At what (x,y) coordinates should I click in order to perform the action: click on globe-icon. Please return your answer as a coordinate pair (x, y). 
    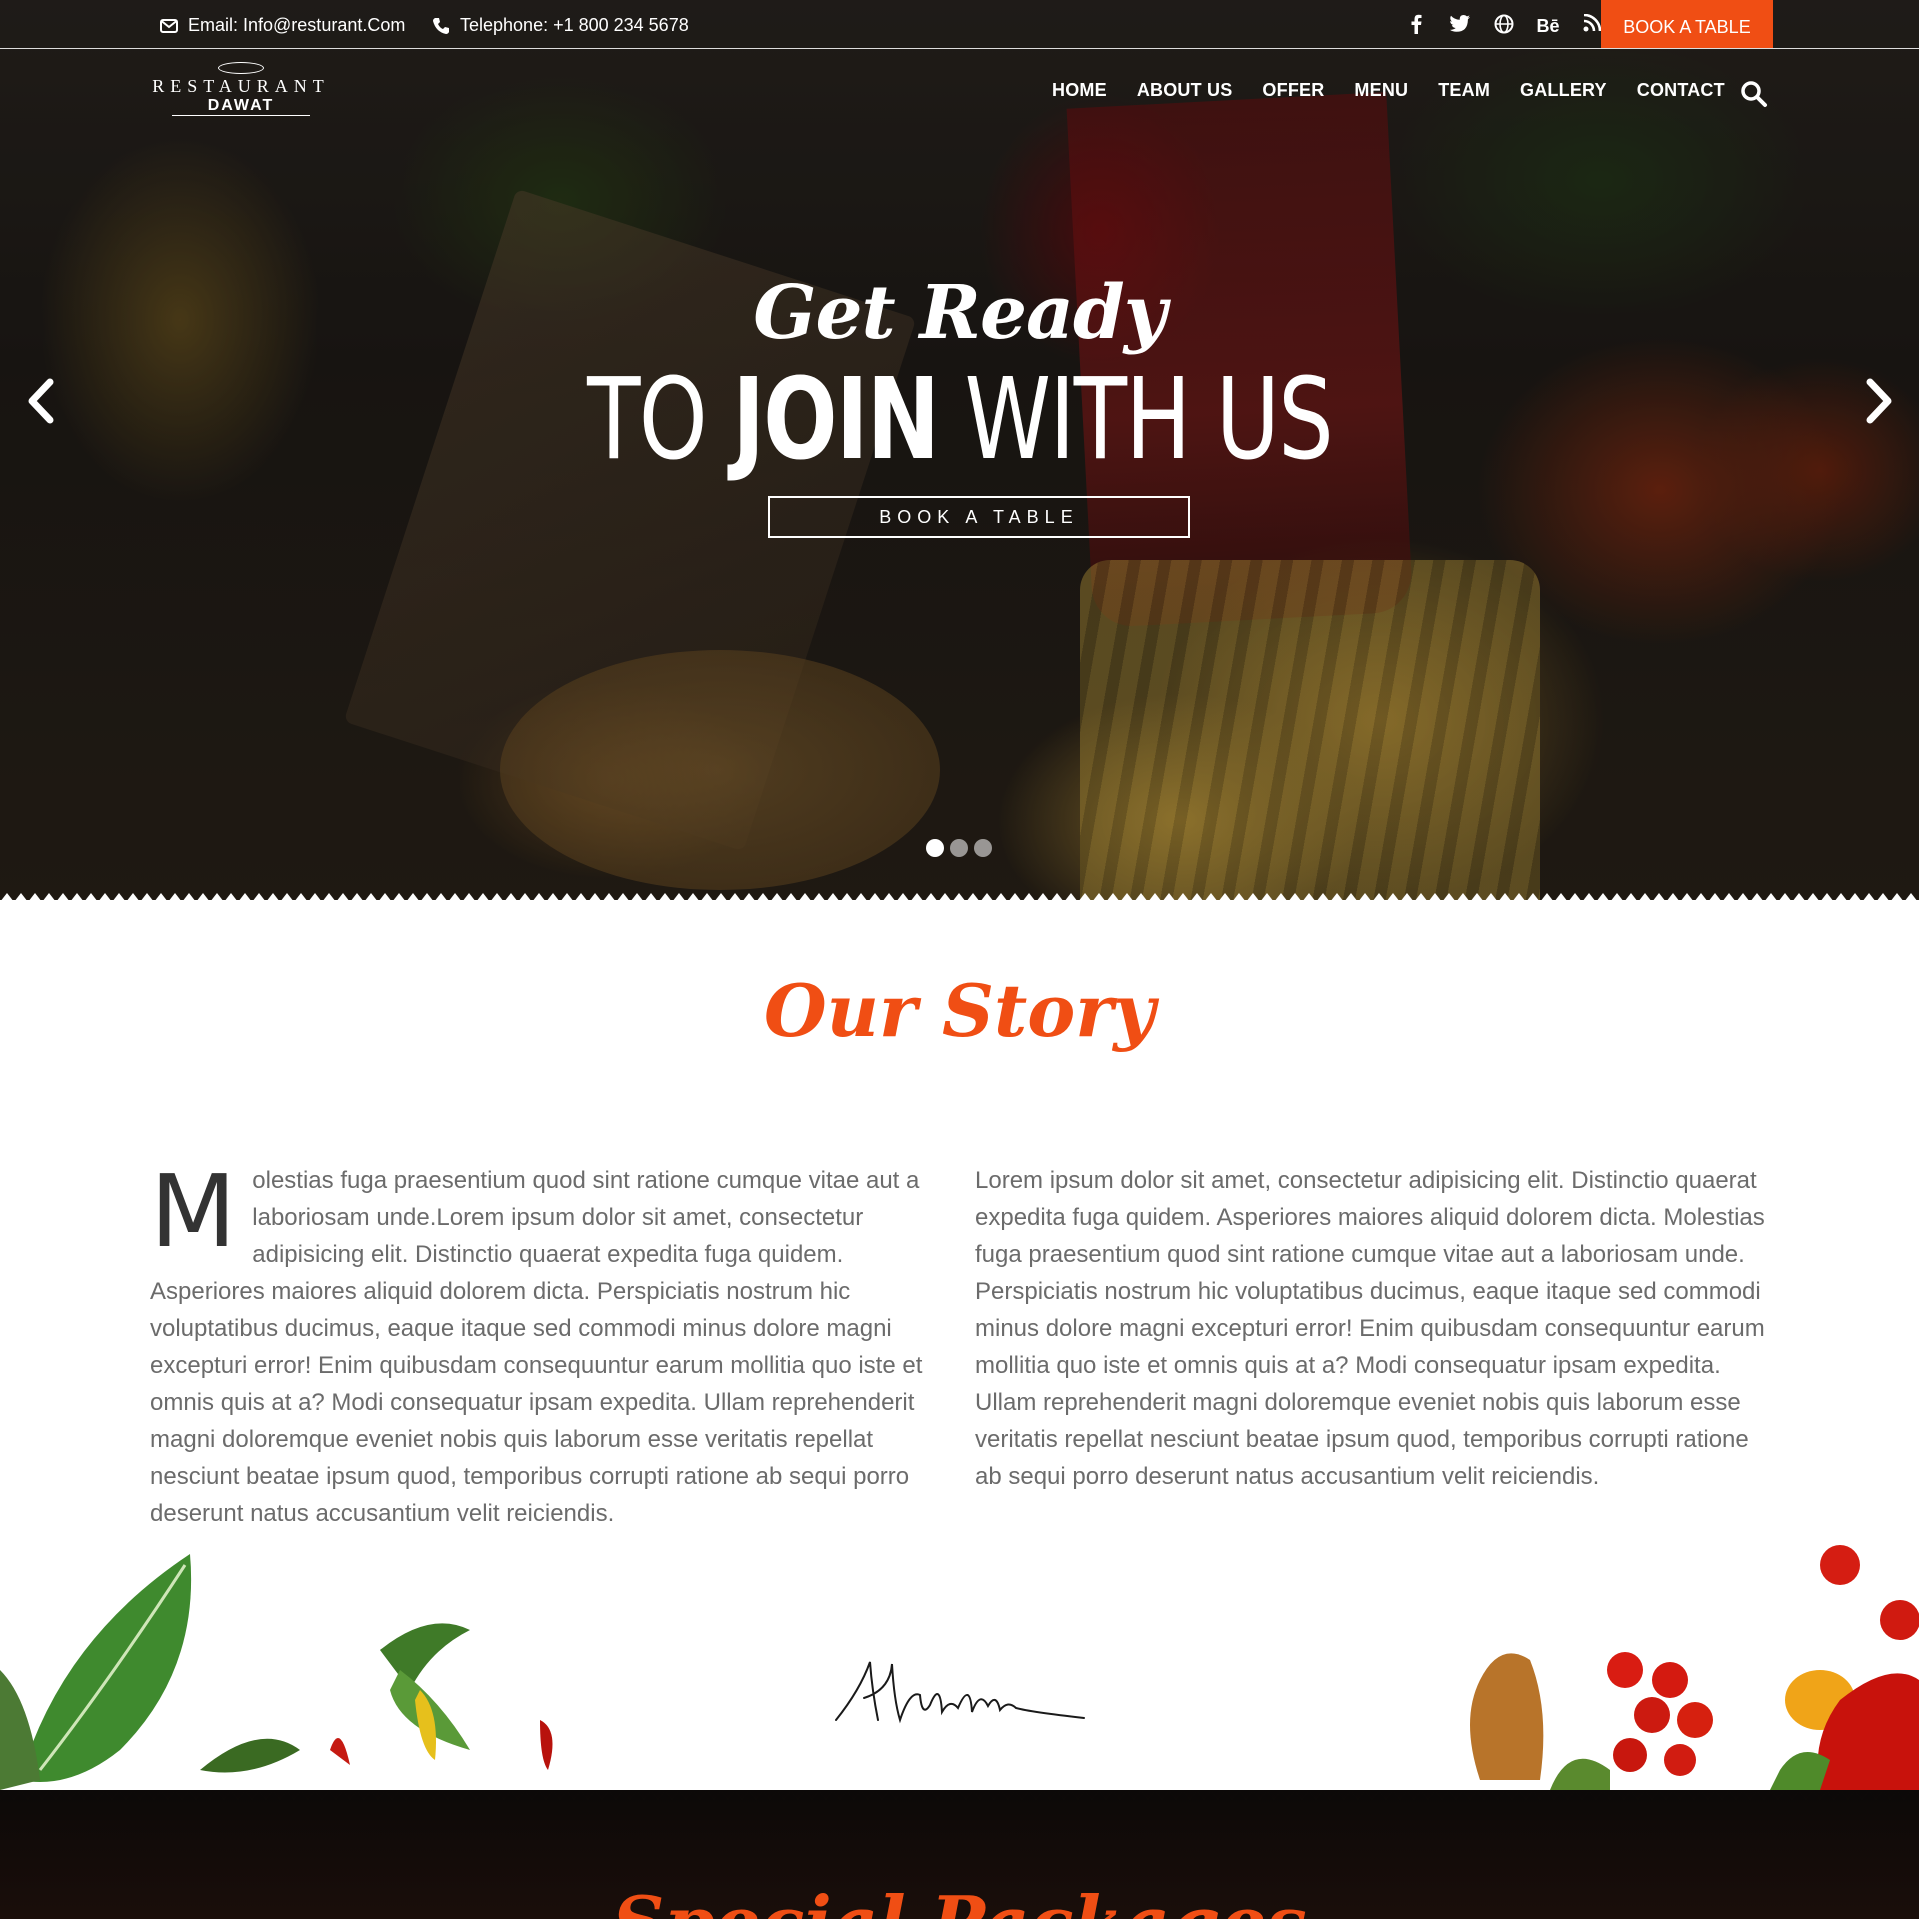
    Looking at the image, I should click on (1504, 26).